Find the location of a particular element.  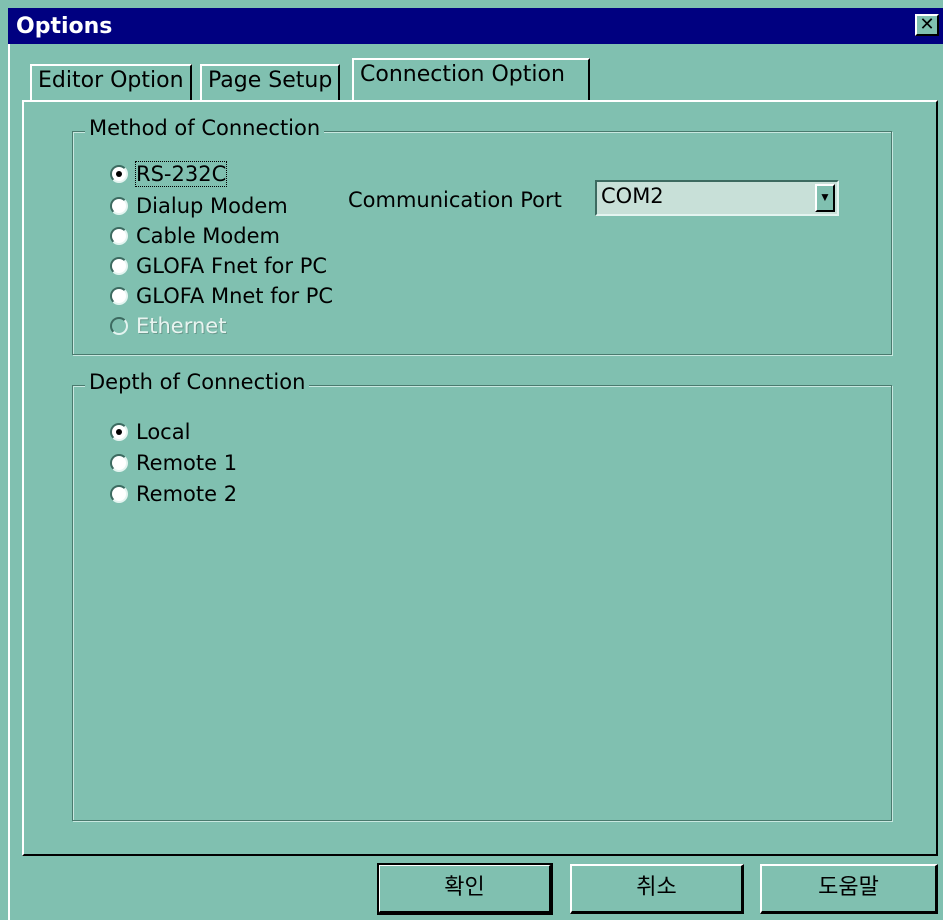

button-label: 취소 is located at coordinates (656, 887).